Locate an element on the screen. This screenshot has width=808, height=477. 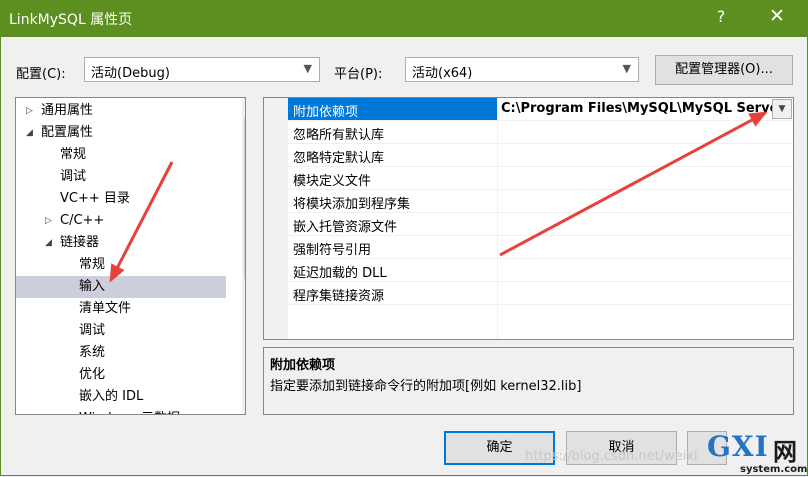
tree-item: 嵌入的 IDL is located at coordinates (121, 397).